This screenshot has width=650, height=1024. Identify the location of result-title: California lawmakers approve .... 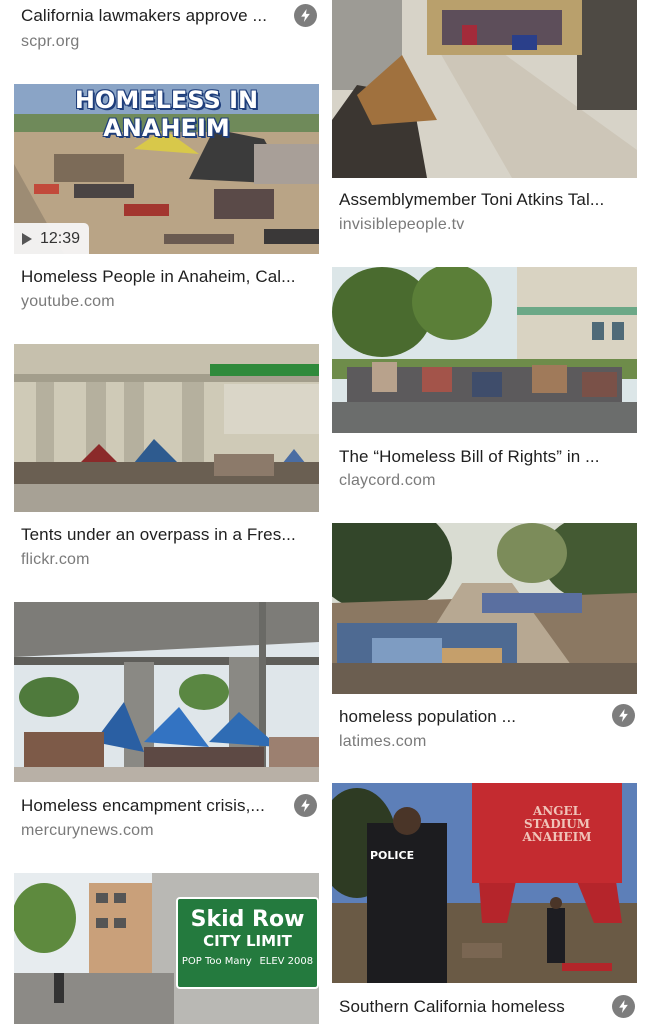
(148, 16).